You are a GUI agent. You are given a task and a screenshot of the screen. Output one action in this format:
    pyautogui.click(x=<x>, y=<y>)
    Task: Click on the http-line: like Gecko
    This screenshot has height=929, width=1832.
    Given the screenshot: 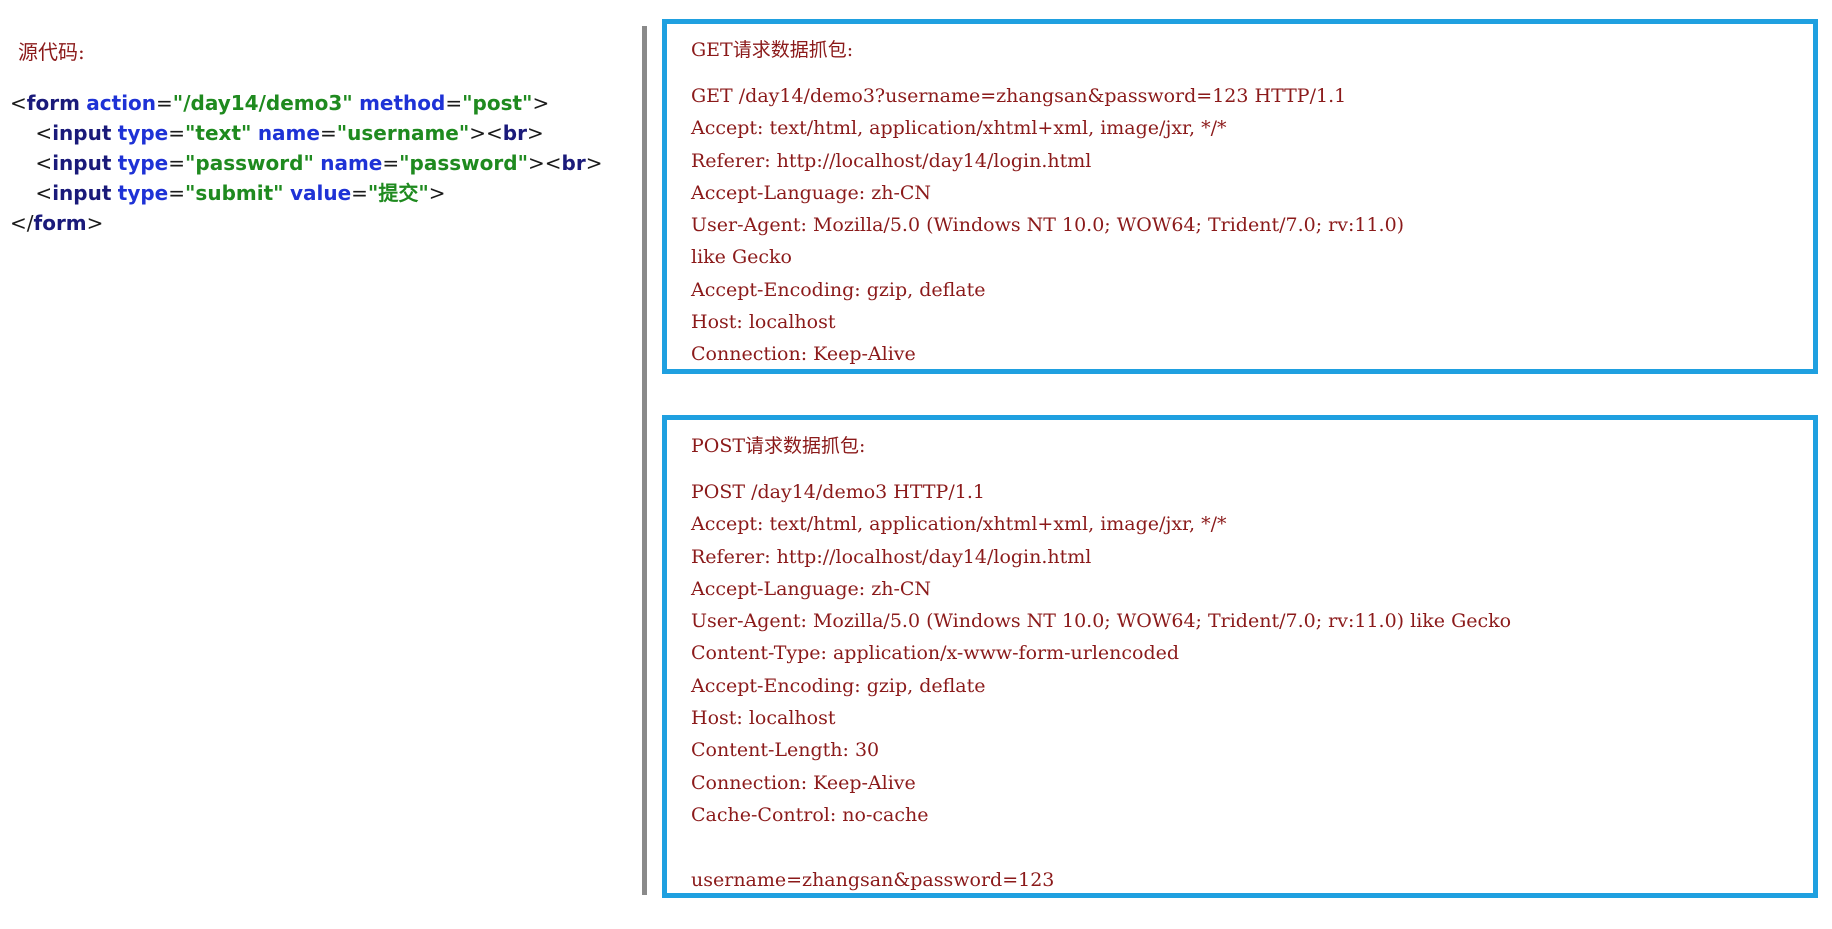 What is the action you would take?
    pyautogui.click(x=741, y=257)
    